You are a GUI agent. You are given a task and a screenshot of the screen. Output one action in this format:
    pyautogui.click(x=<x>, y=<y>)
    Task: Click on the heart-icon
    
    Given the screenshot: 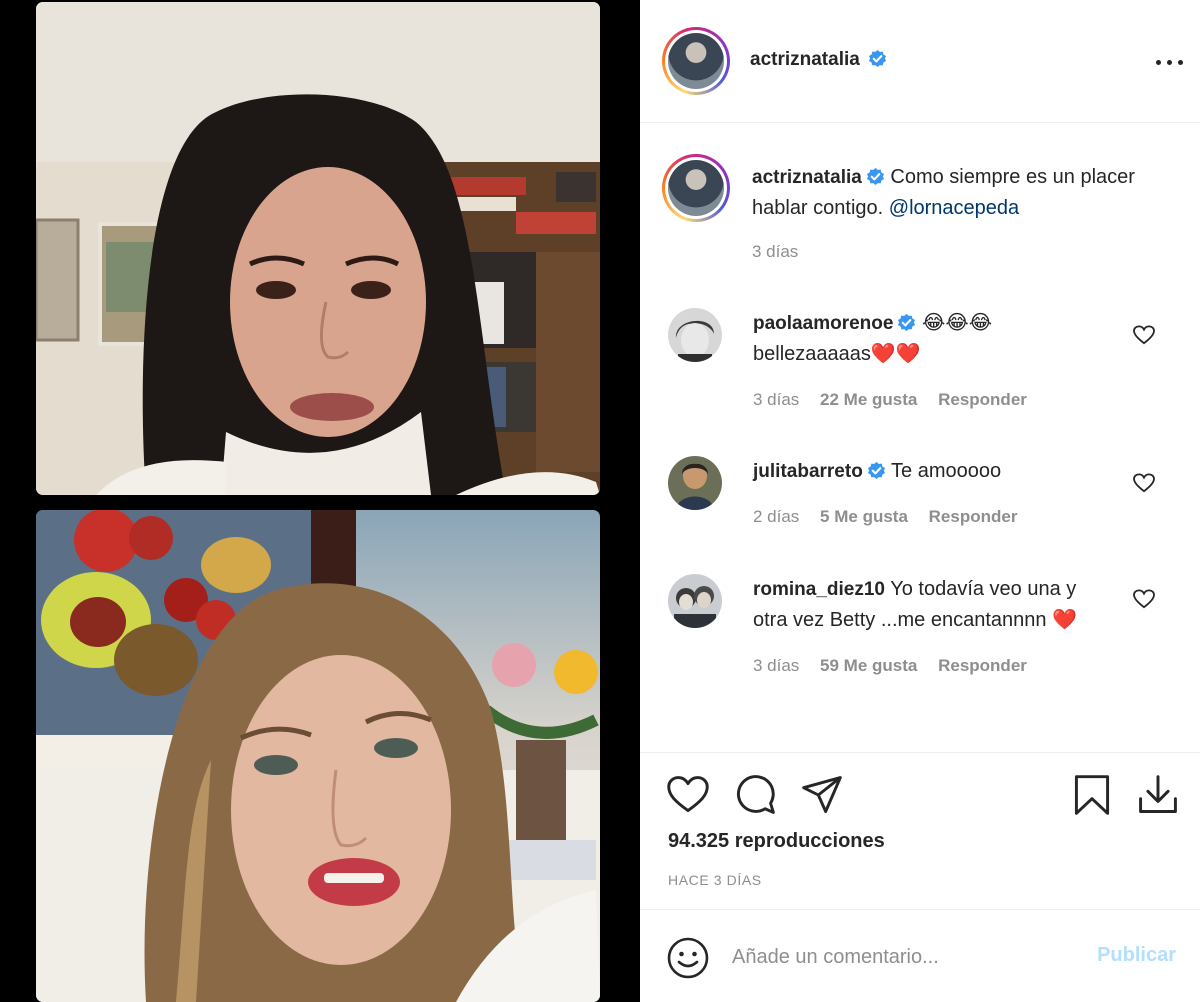 What is the action you would take?
    pyautogui.click(x=688, y=795)
    